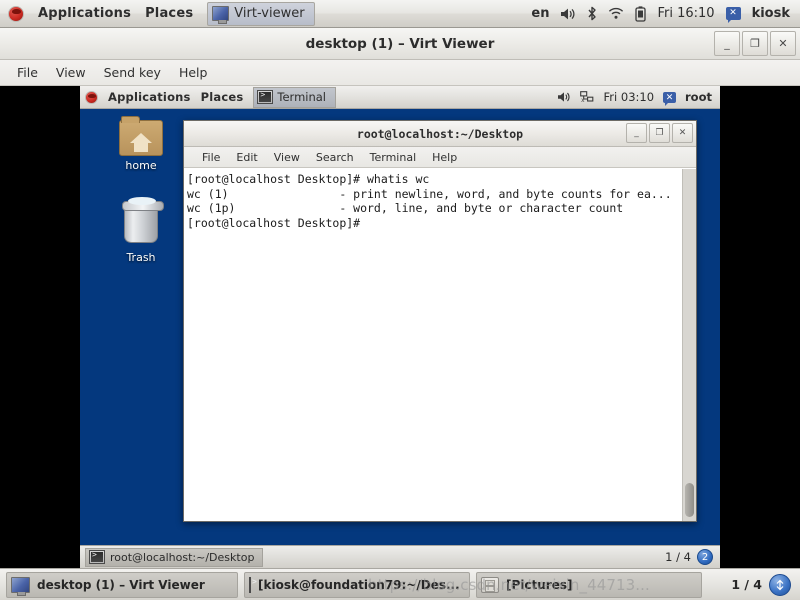  I want to click on terminal-title: root@localhost:~/Desktop, so click(440, 133).